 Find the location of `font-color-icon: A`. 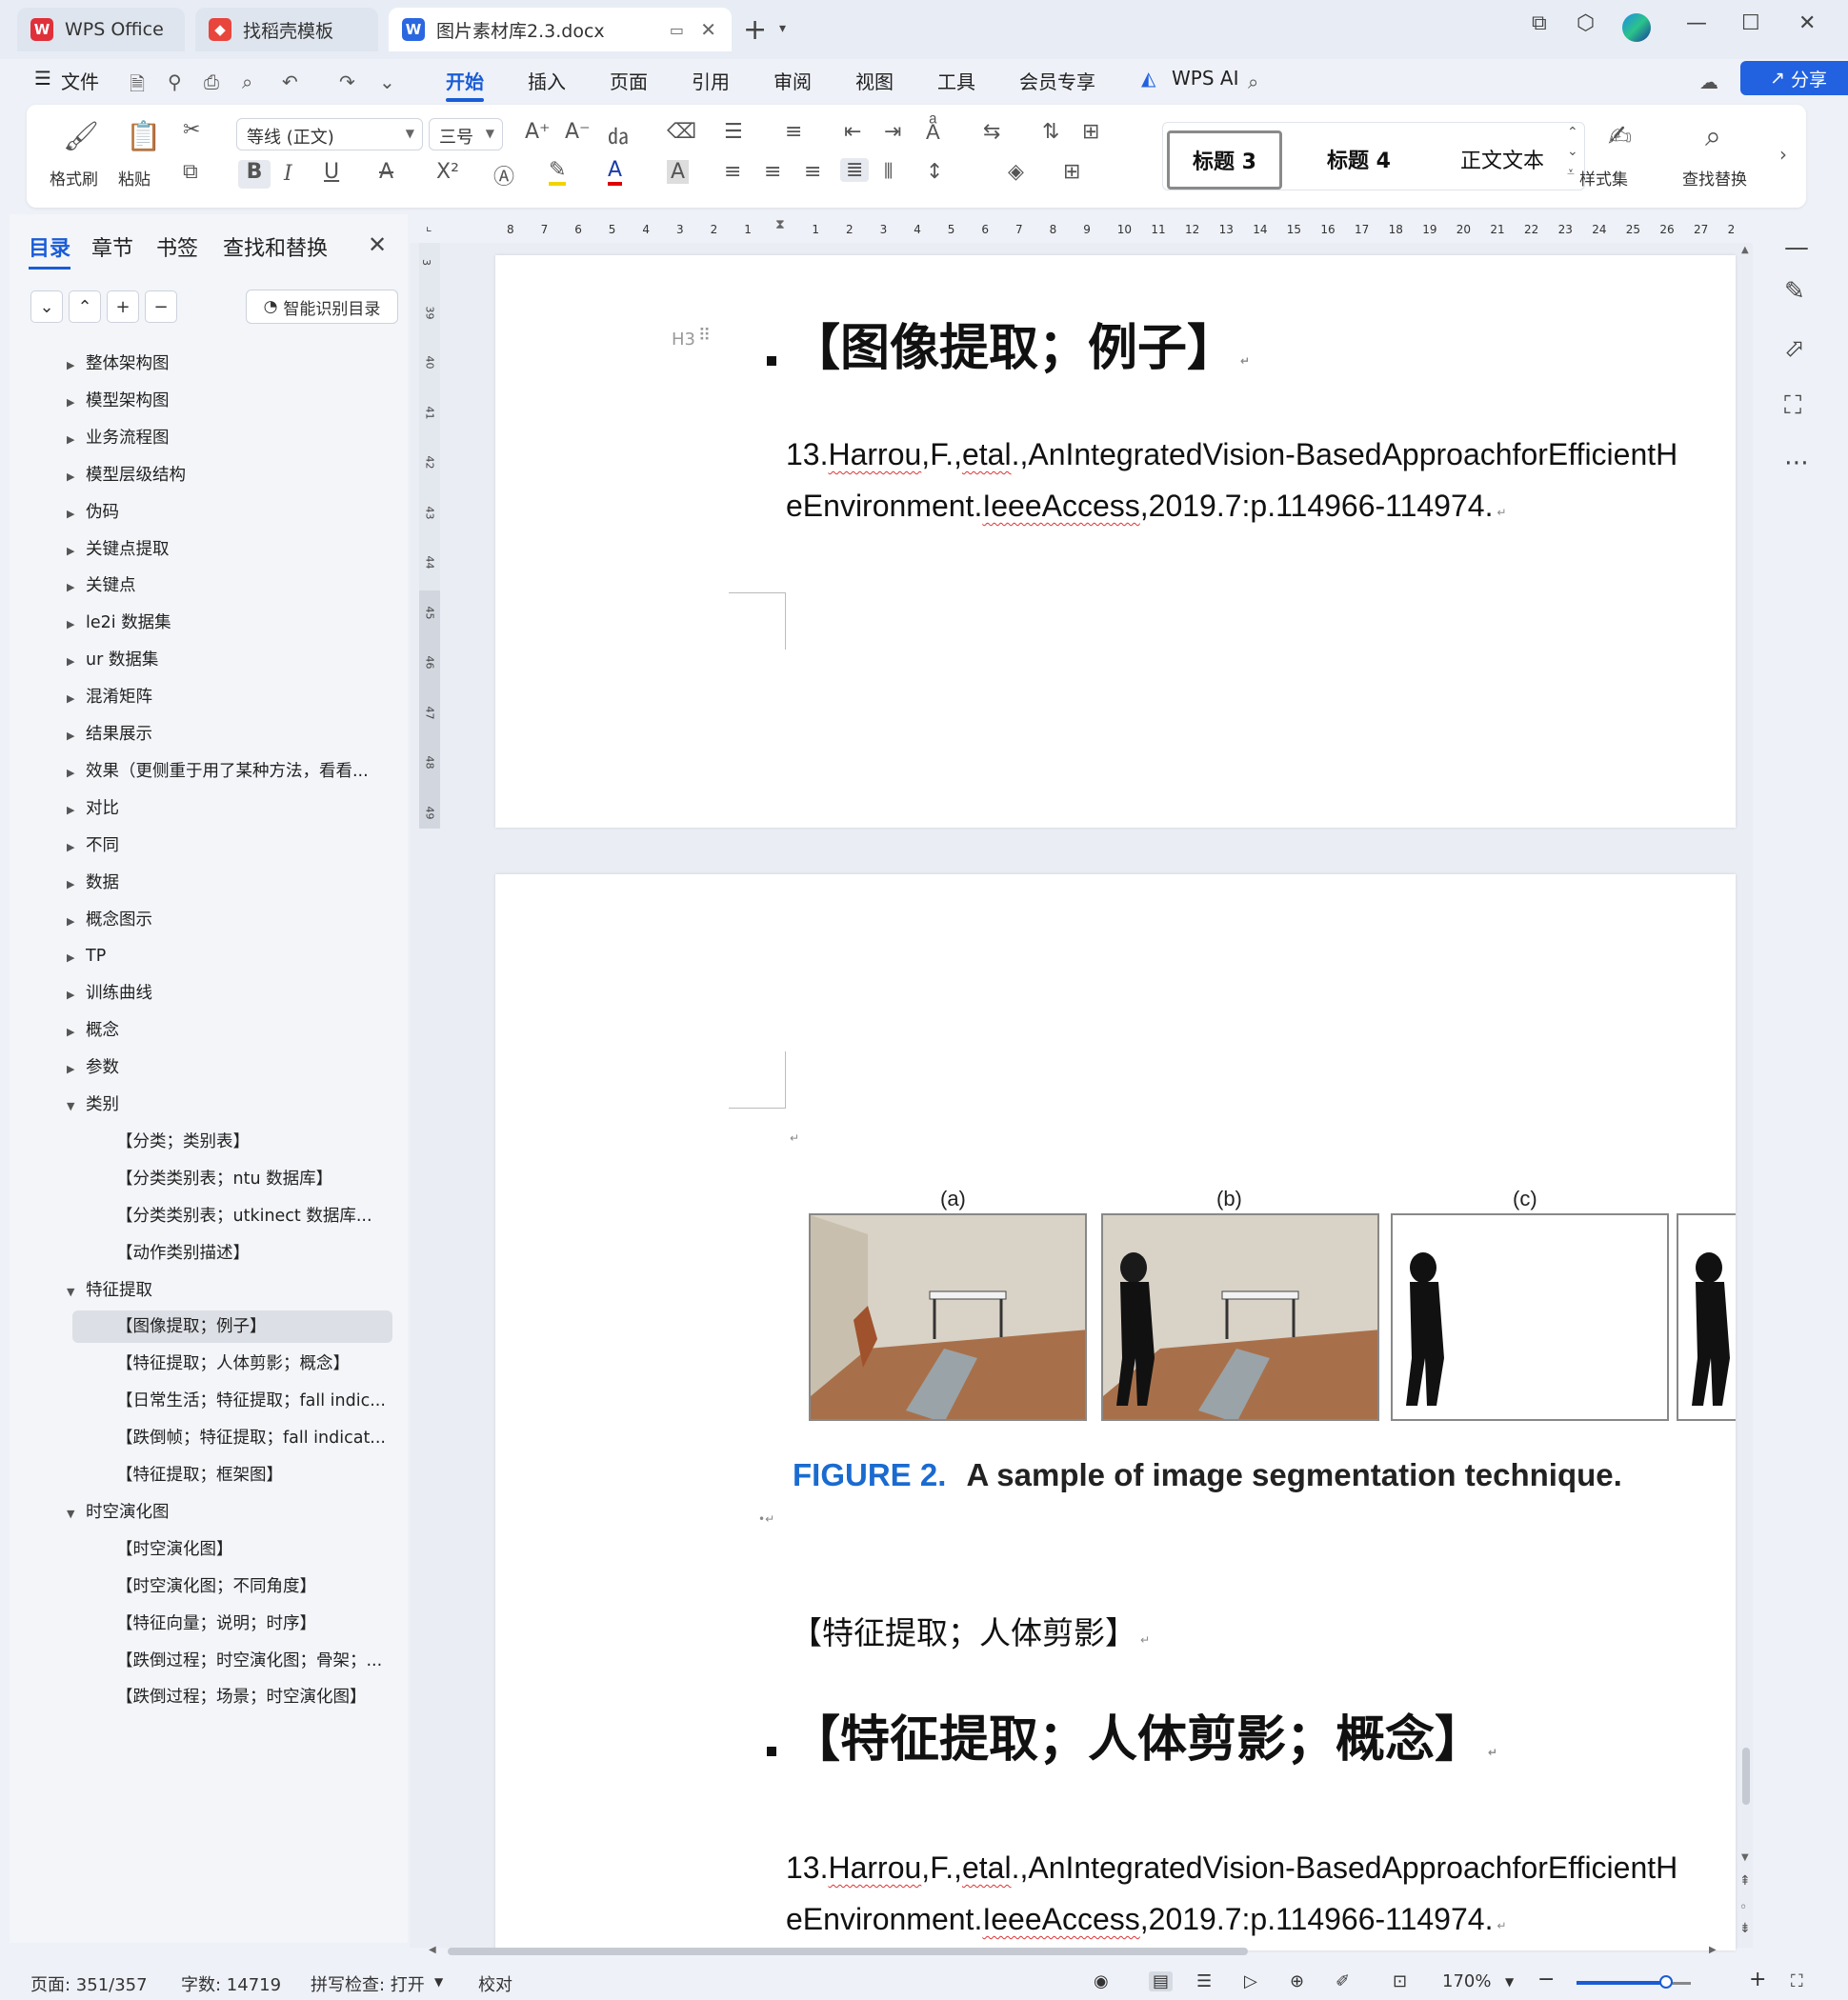

font-color-icon: A is located at coordinates (615, 172).